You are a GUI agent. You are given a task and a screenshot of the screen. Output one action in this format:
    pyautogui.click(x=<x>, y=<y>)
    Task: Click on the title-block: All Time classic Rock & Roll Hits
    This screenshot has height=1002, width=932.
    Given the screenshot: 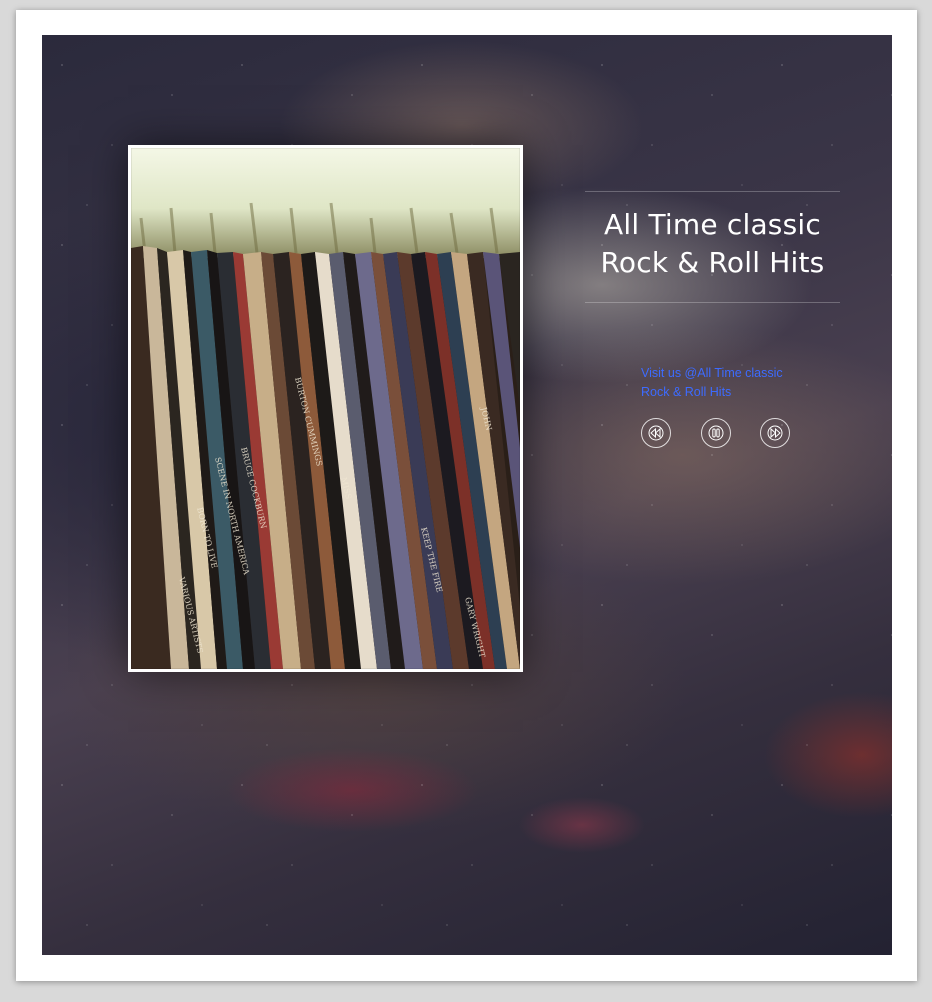 What is the action you would take?
    pyautogui.click(x=712, y=247)
    